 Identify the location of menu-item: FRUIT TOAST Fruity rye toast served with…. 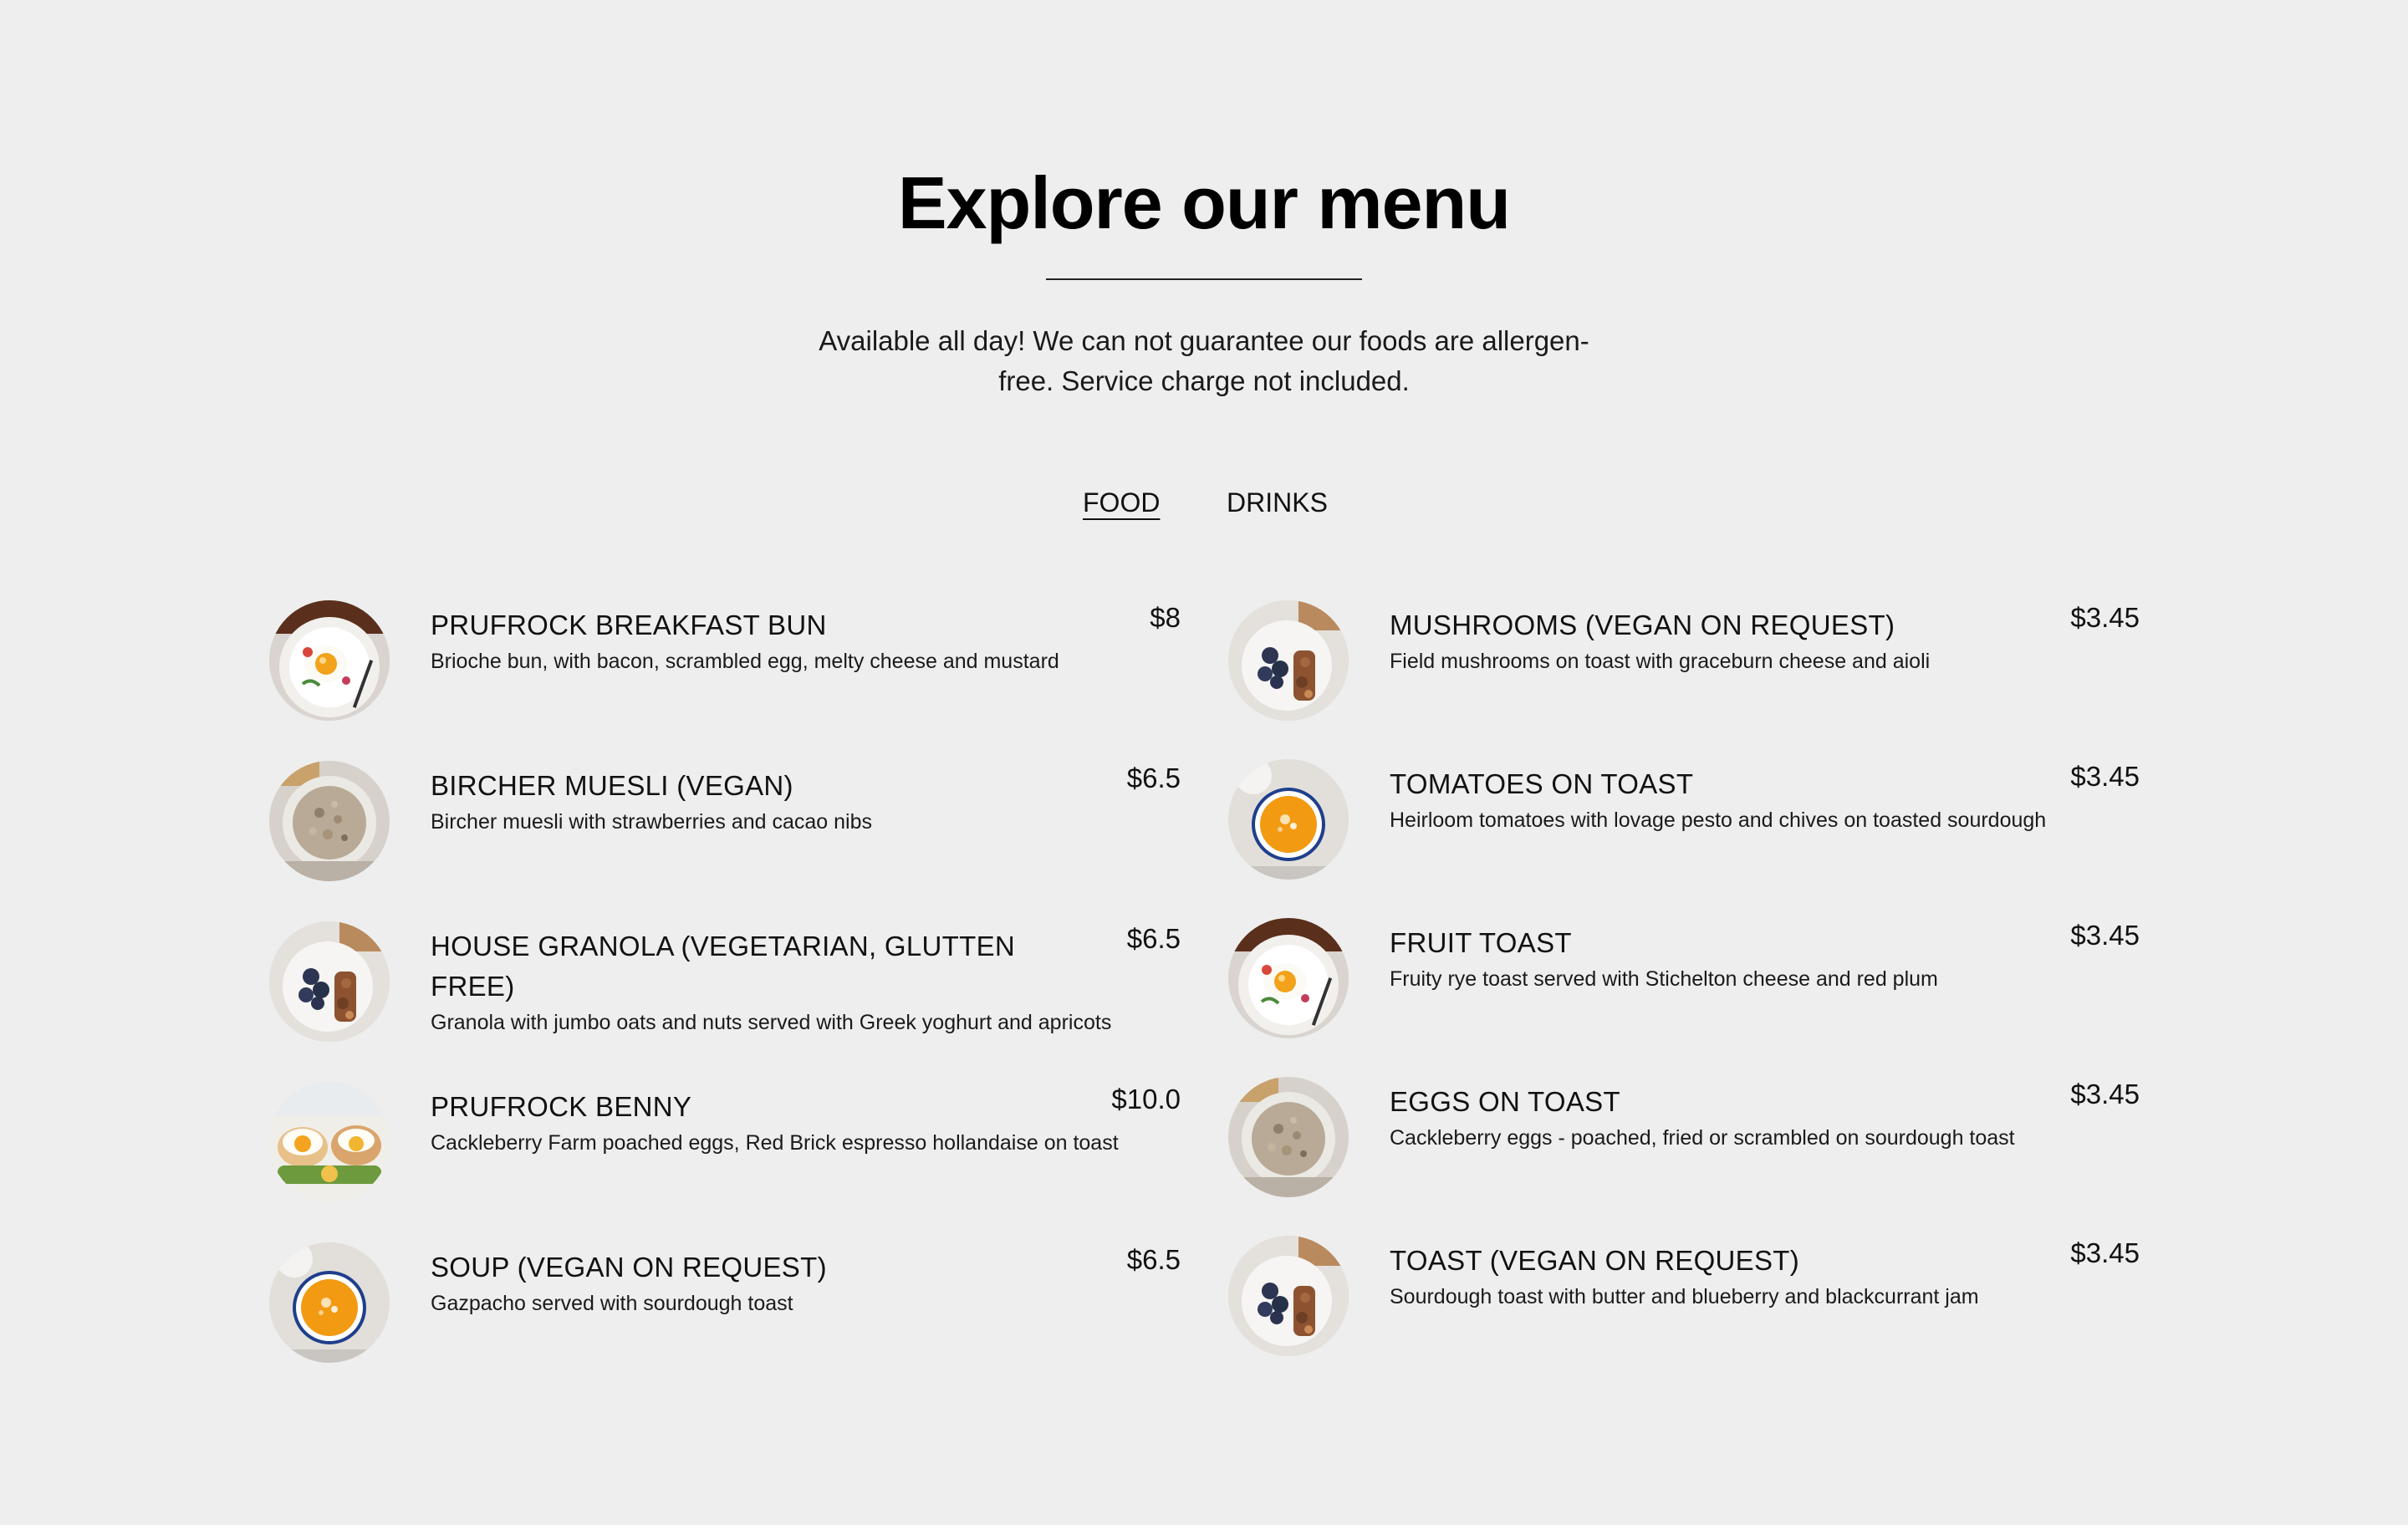
(1684, 980).